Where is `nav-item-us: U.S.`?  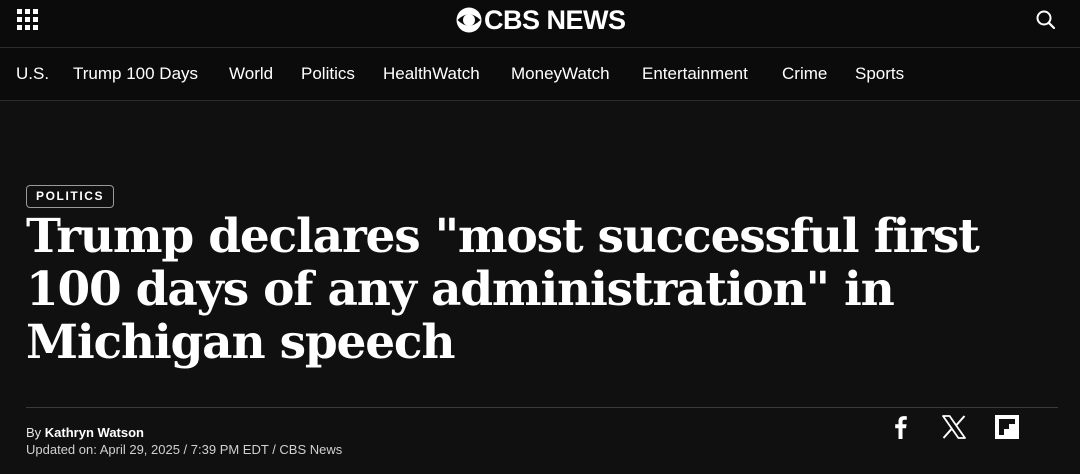 nav-item-us: U.S. is located at coordinates (32, 74).